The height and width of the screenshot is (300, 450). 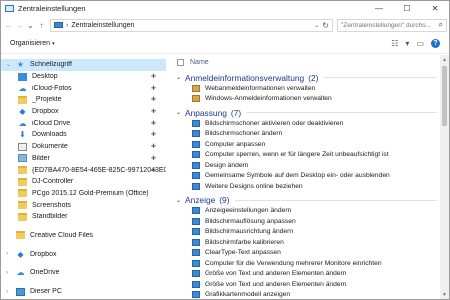 I want to click on nav-item-bilder: Bilder ✚, so click(x=83, y=159).